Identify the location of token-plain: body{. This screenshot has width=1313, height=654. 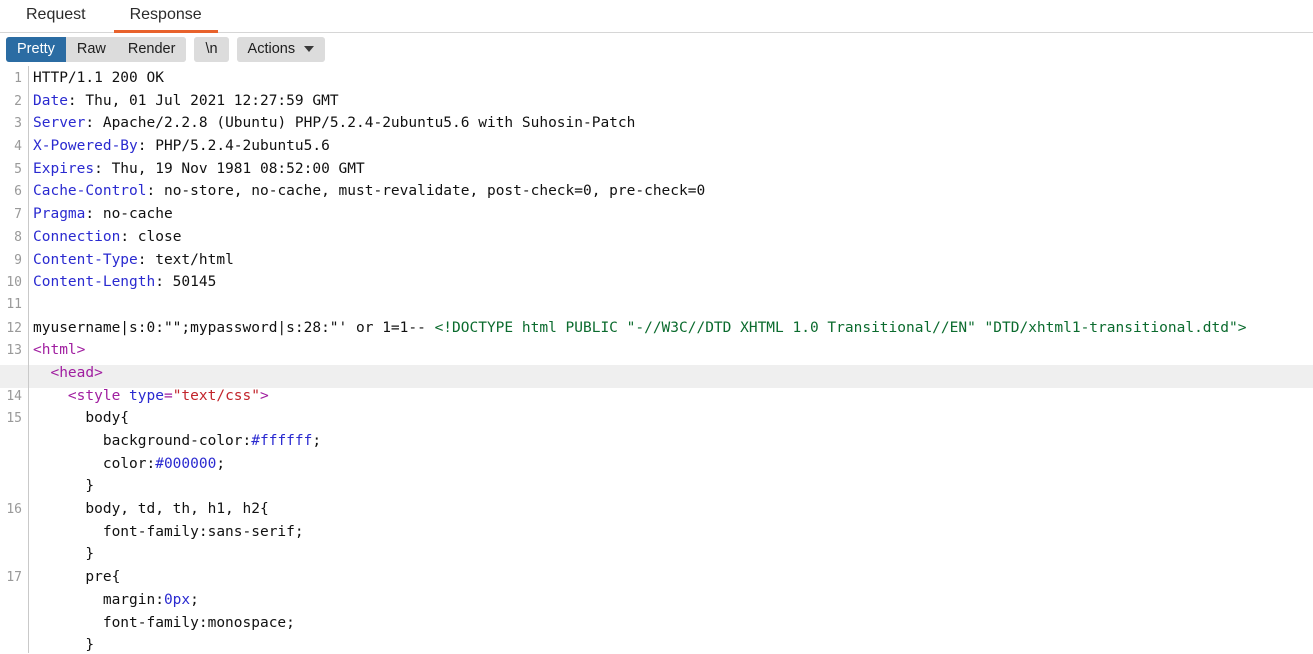
(81, 418).